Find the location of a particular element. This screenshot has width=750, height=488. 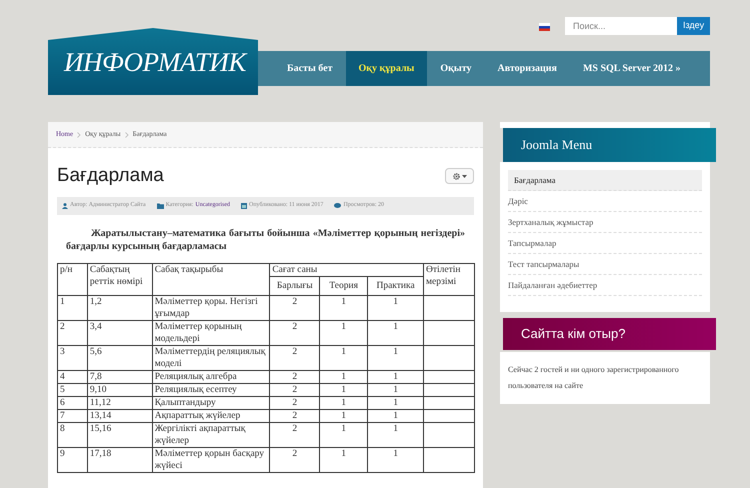

table-cell: Қалыптандыру is located at coordinates (211, 402).